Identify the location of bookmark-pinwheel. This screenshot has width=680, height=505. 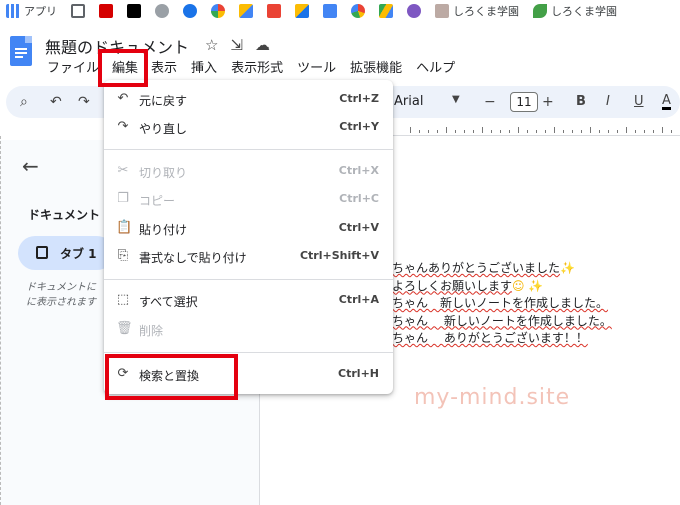
(218, 11).